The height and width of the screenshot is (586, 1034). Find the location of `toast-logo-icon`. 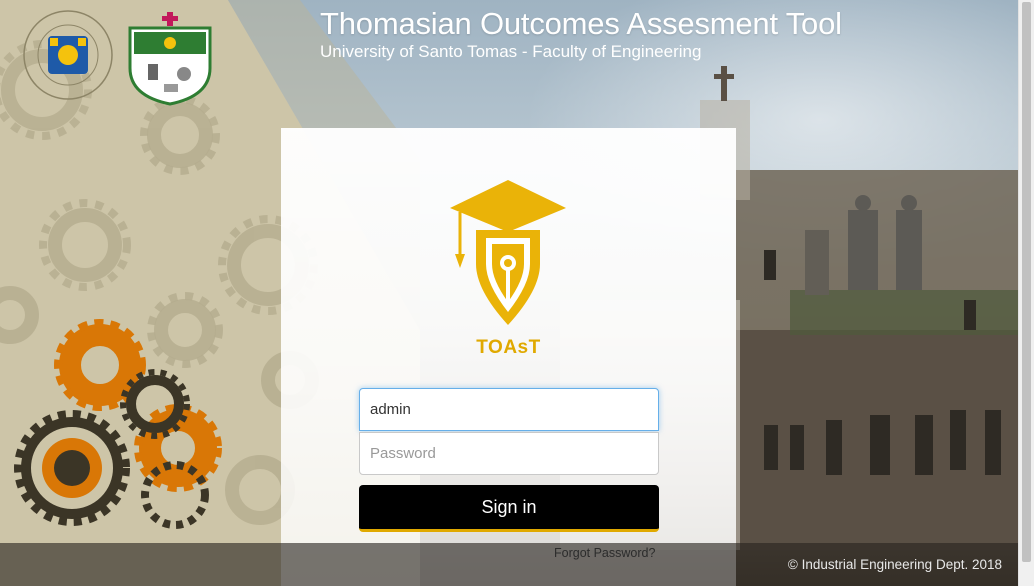

toast-logo-icon is located at coordinates (508, 270).